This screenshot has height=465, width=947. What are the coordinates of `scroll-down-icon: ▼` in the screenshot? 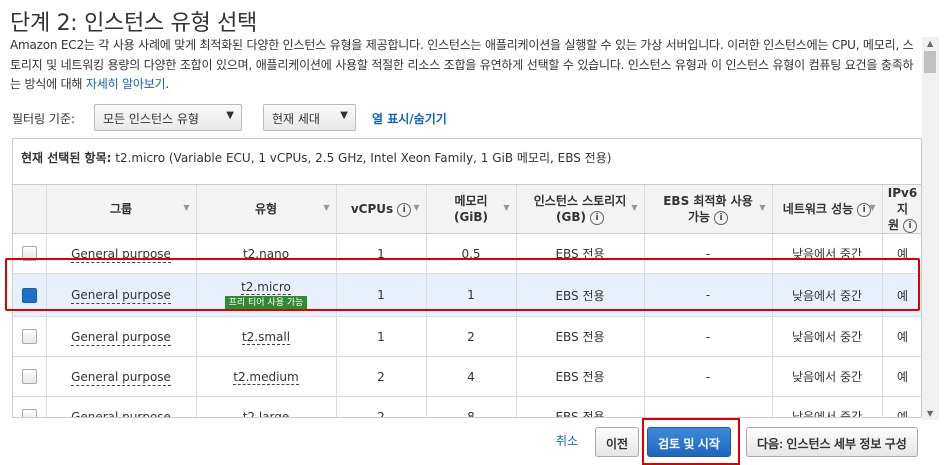 It's located at (930, 413).